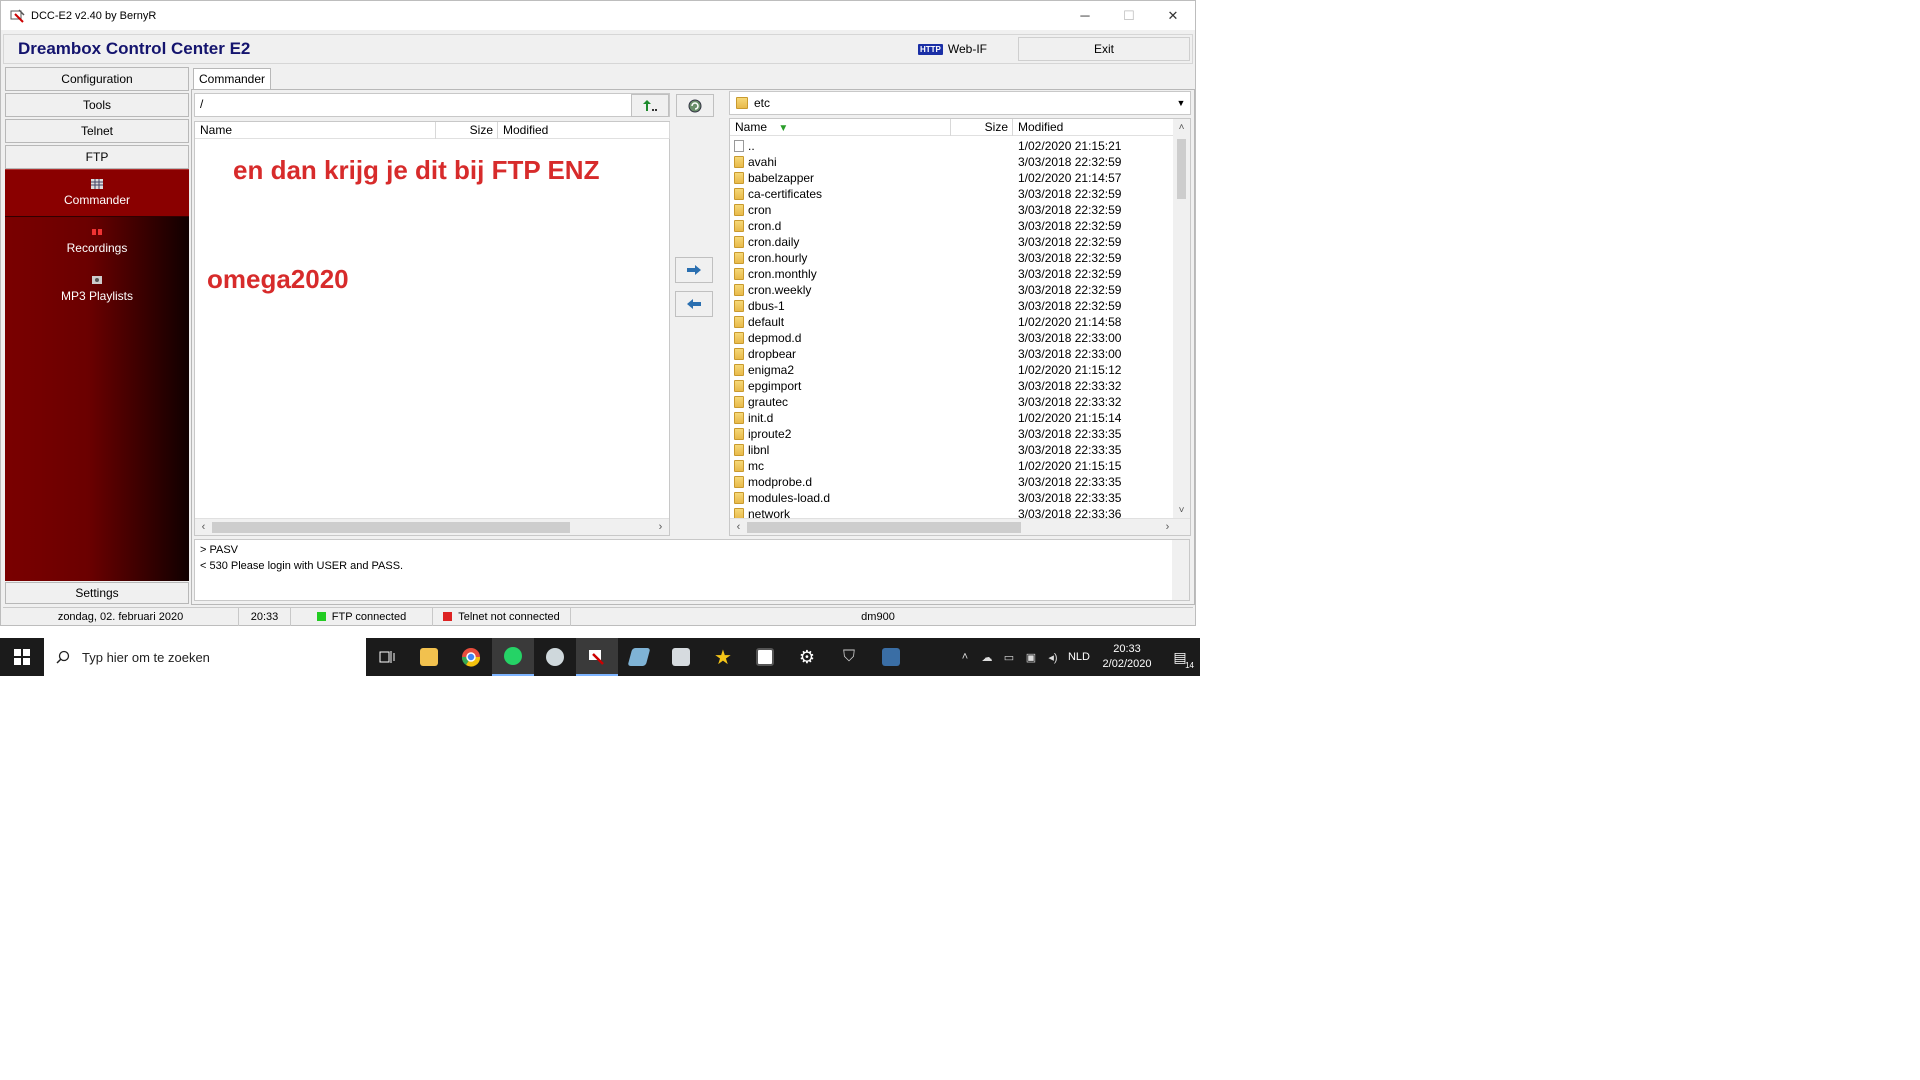  Describe the element at coordinates (968, 49) in the screenshot. I see `webif-button: HTTP Web-IF` at that location.